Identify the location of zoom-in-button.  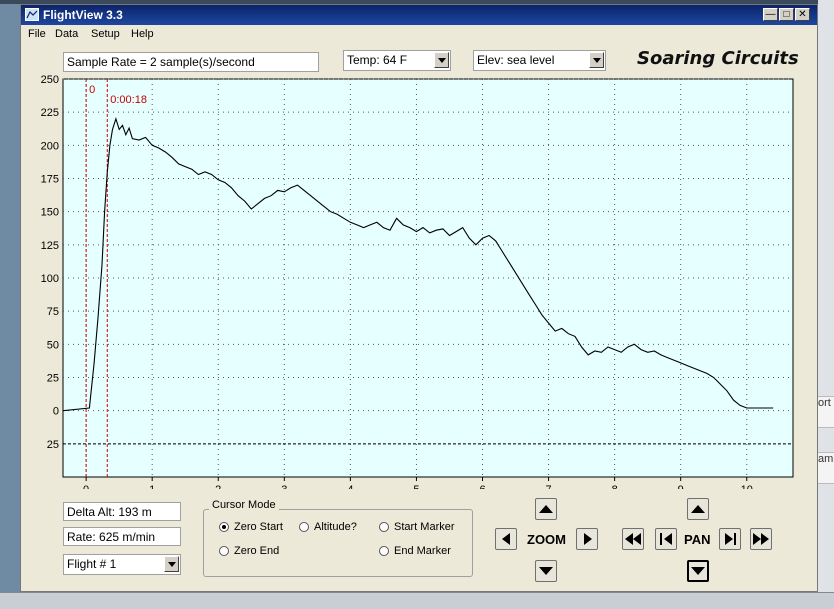
(546, 509).